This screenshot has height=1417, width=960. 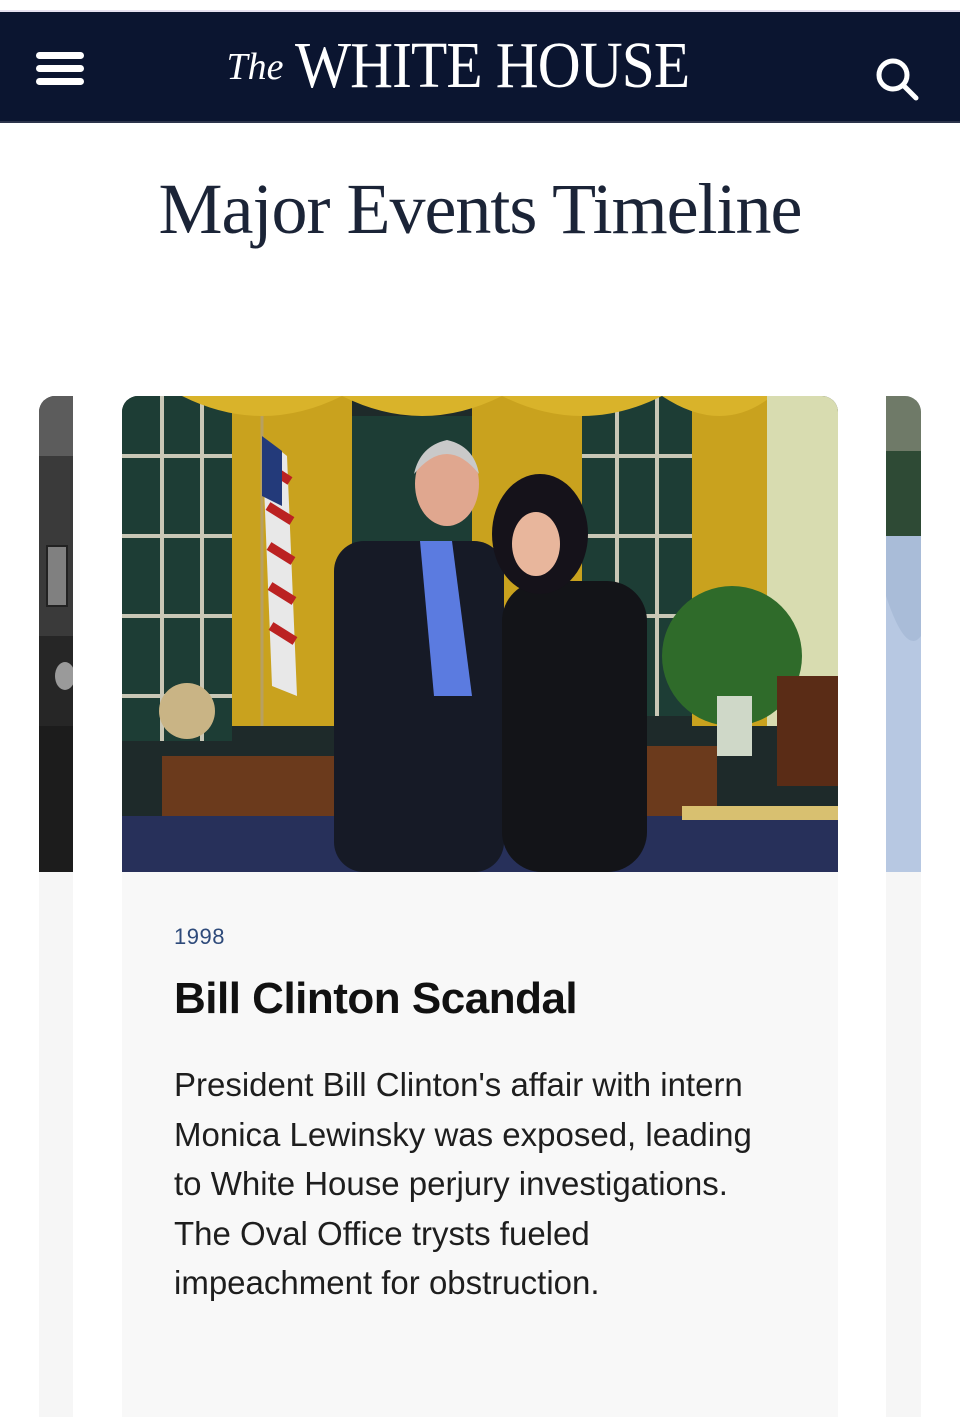 What do you see at coordinates (480, 6) in the screenshot?
I see `status-strip` at bounding box center [480, 6].